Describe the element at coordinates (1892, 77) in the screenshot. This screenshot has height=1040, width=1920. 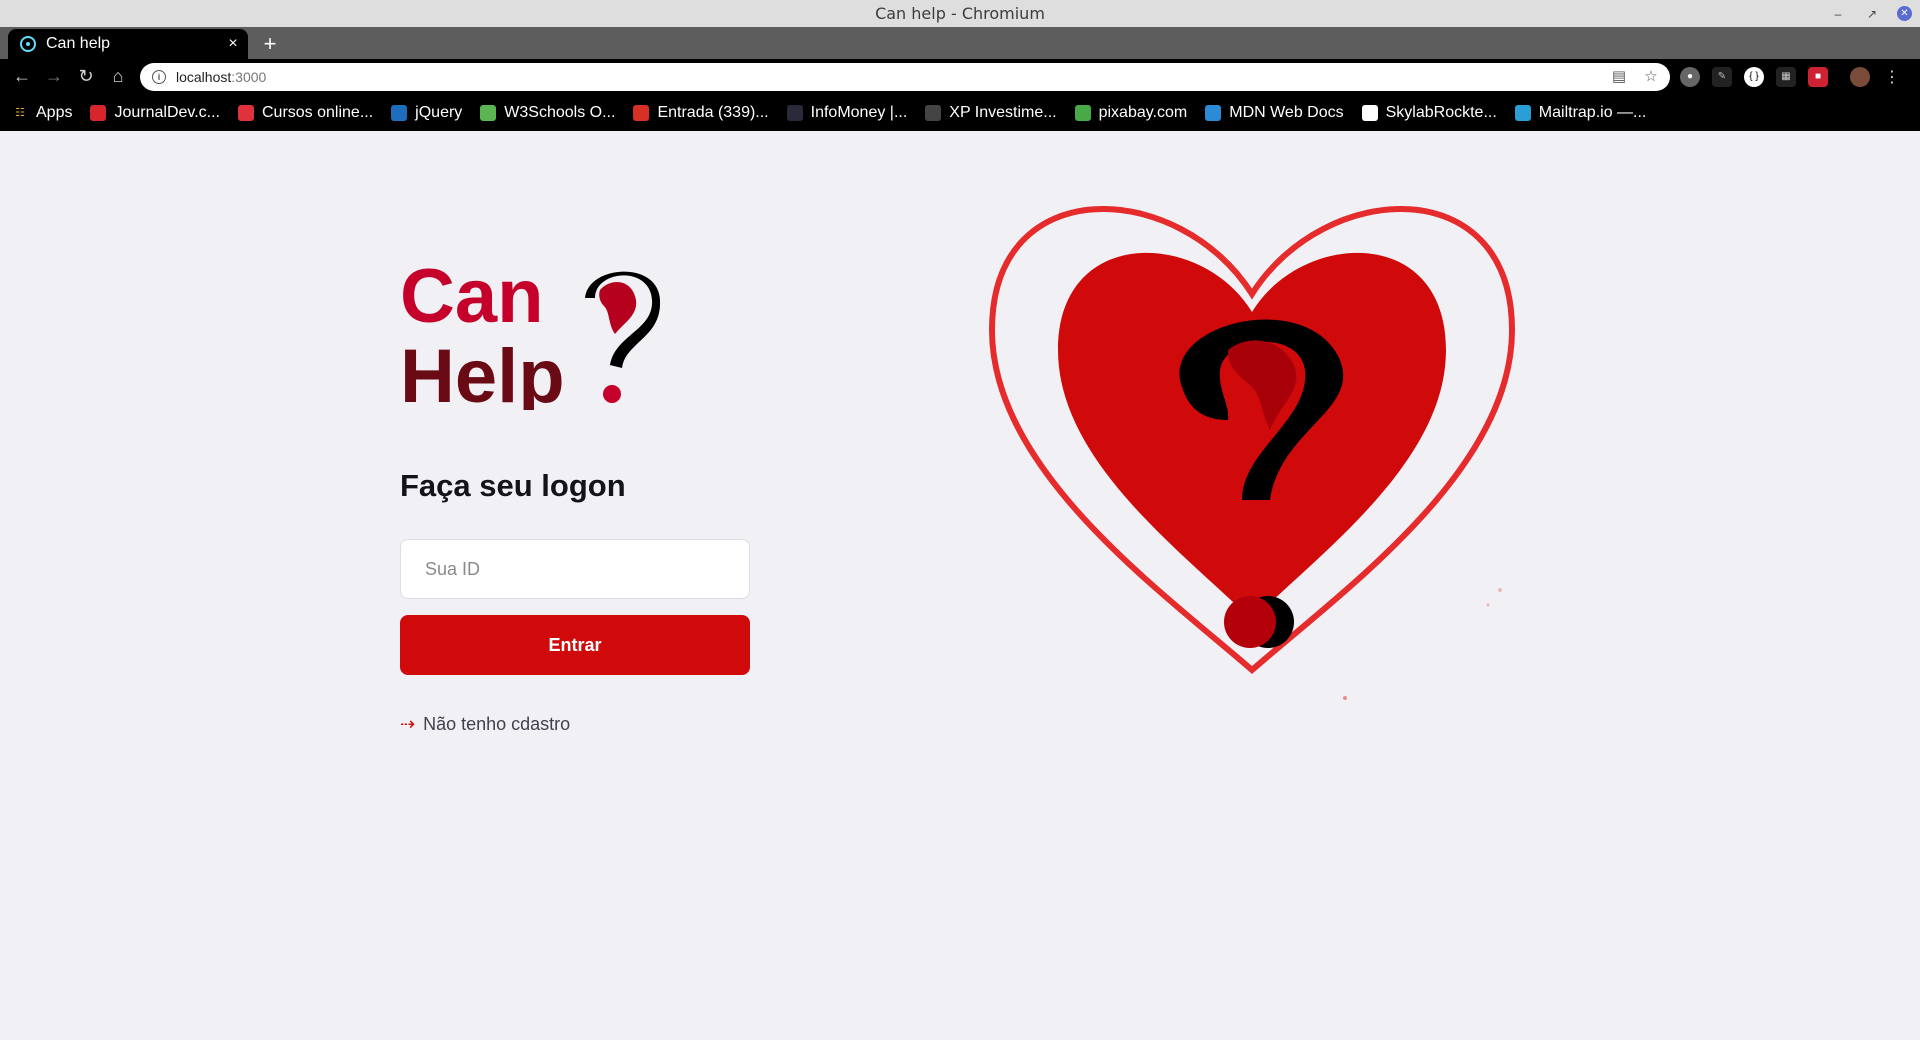
I see `menu-kebab-icon: ⋮` at that location.